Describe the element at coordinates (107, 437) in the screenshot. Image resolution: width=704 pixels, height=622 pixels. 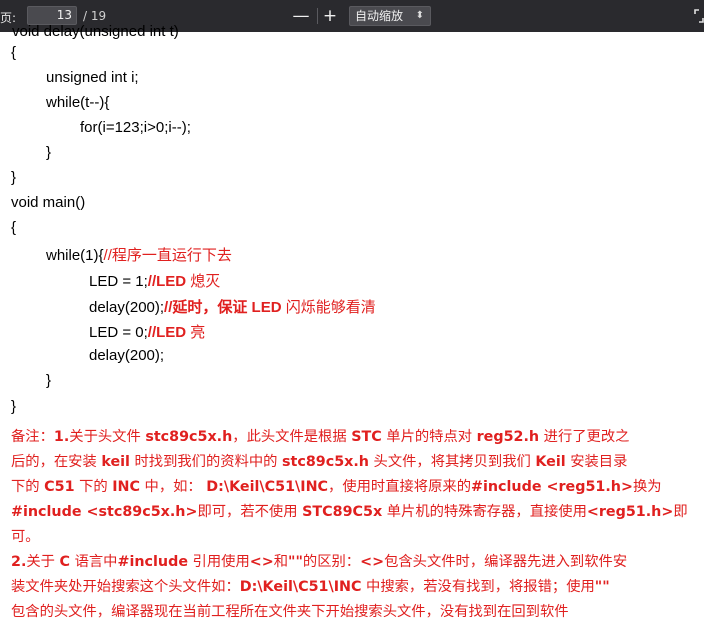
I see `note-text: 关于头文件` at that location.